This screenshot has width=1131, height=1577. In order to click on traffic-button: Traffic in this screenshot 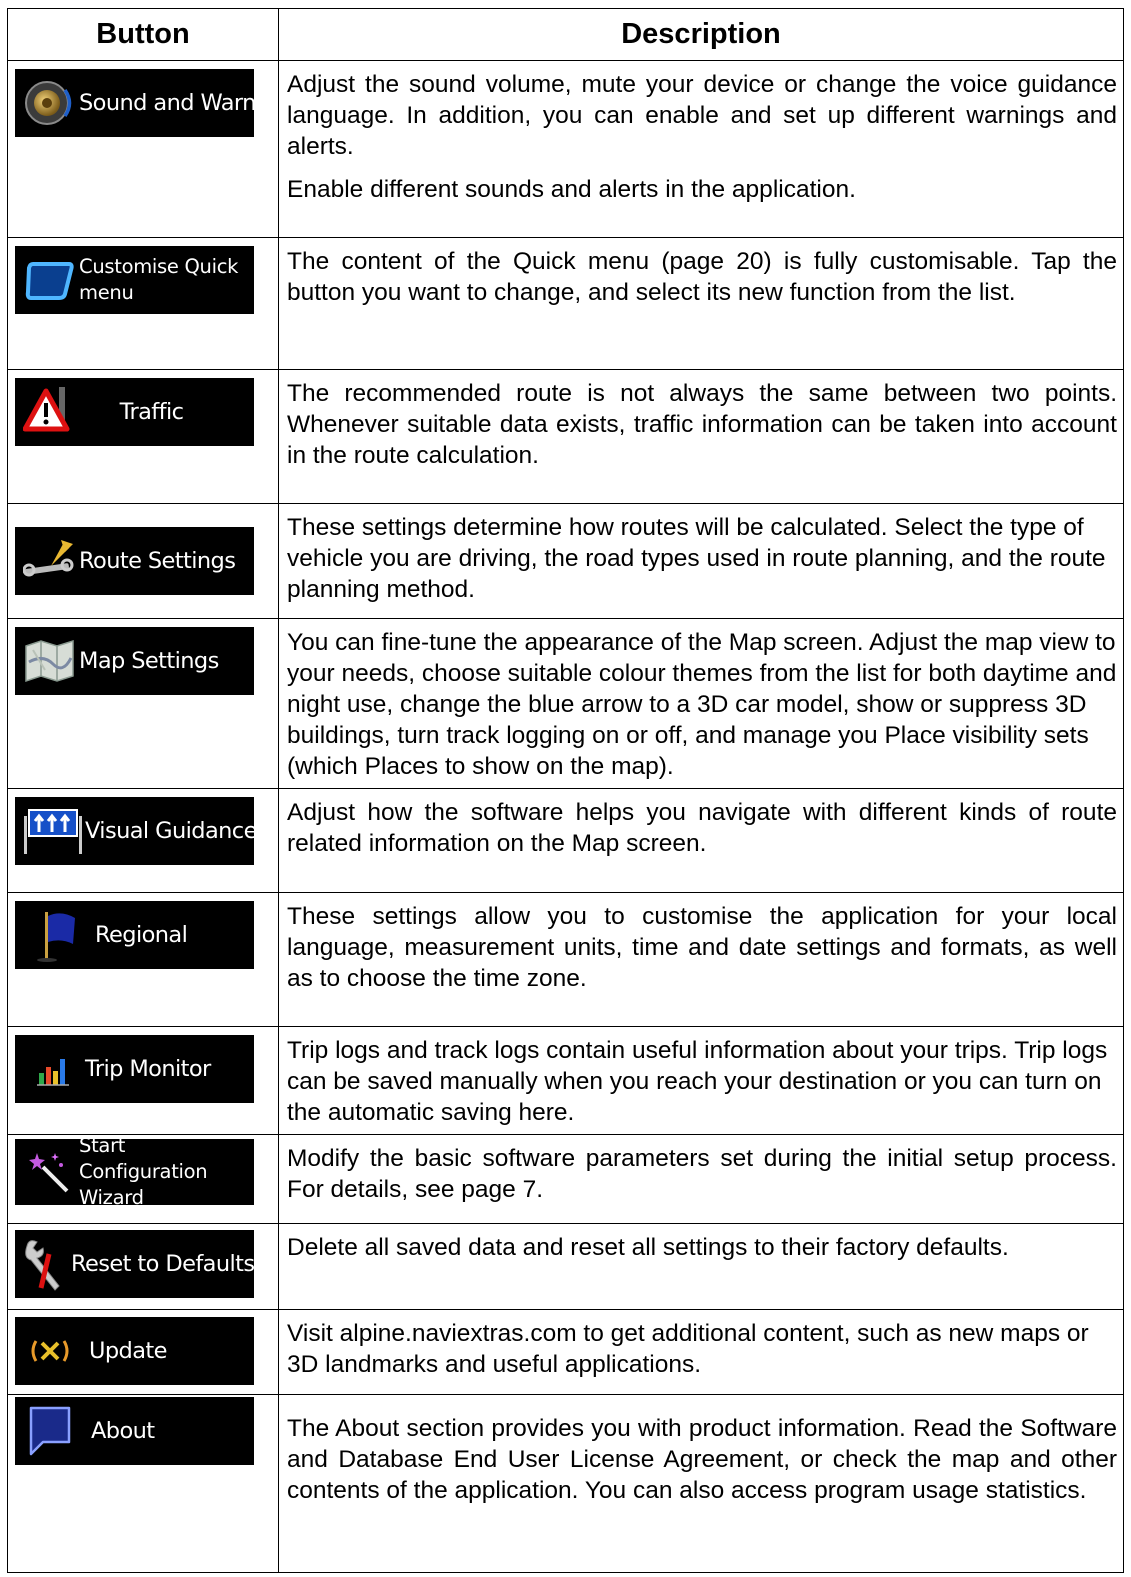, I will do `click(134, 412)`.